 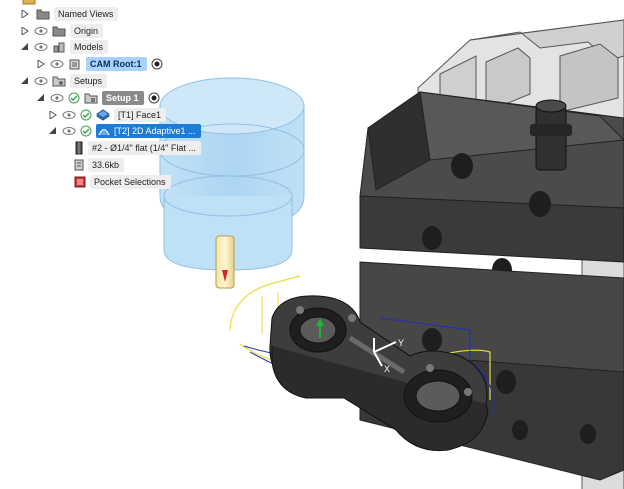 I want to click on tool-icon, so click(x=79, y=148).